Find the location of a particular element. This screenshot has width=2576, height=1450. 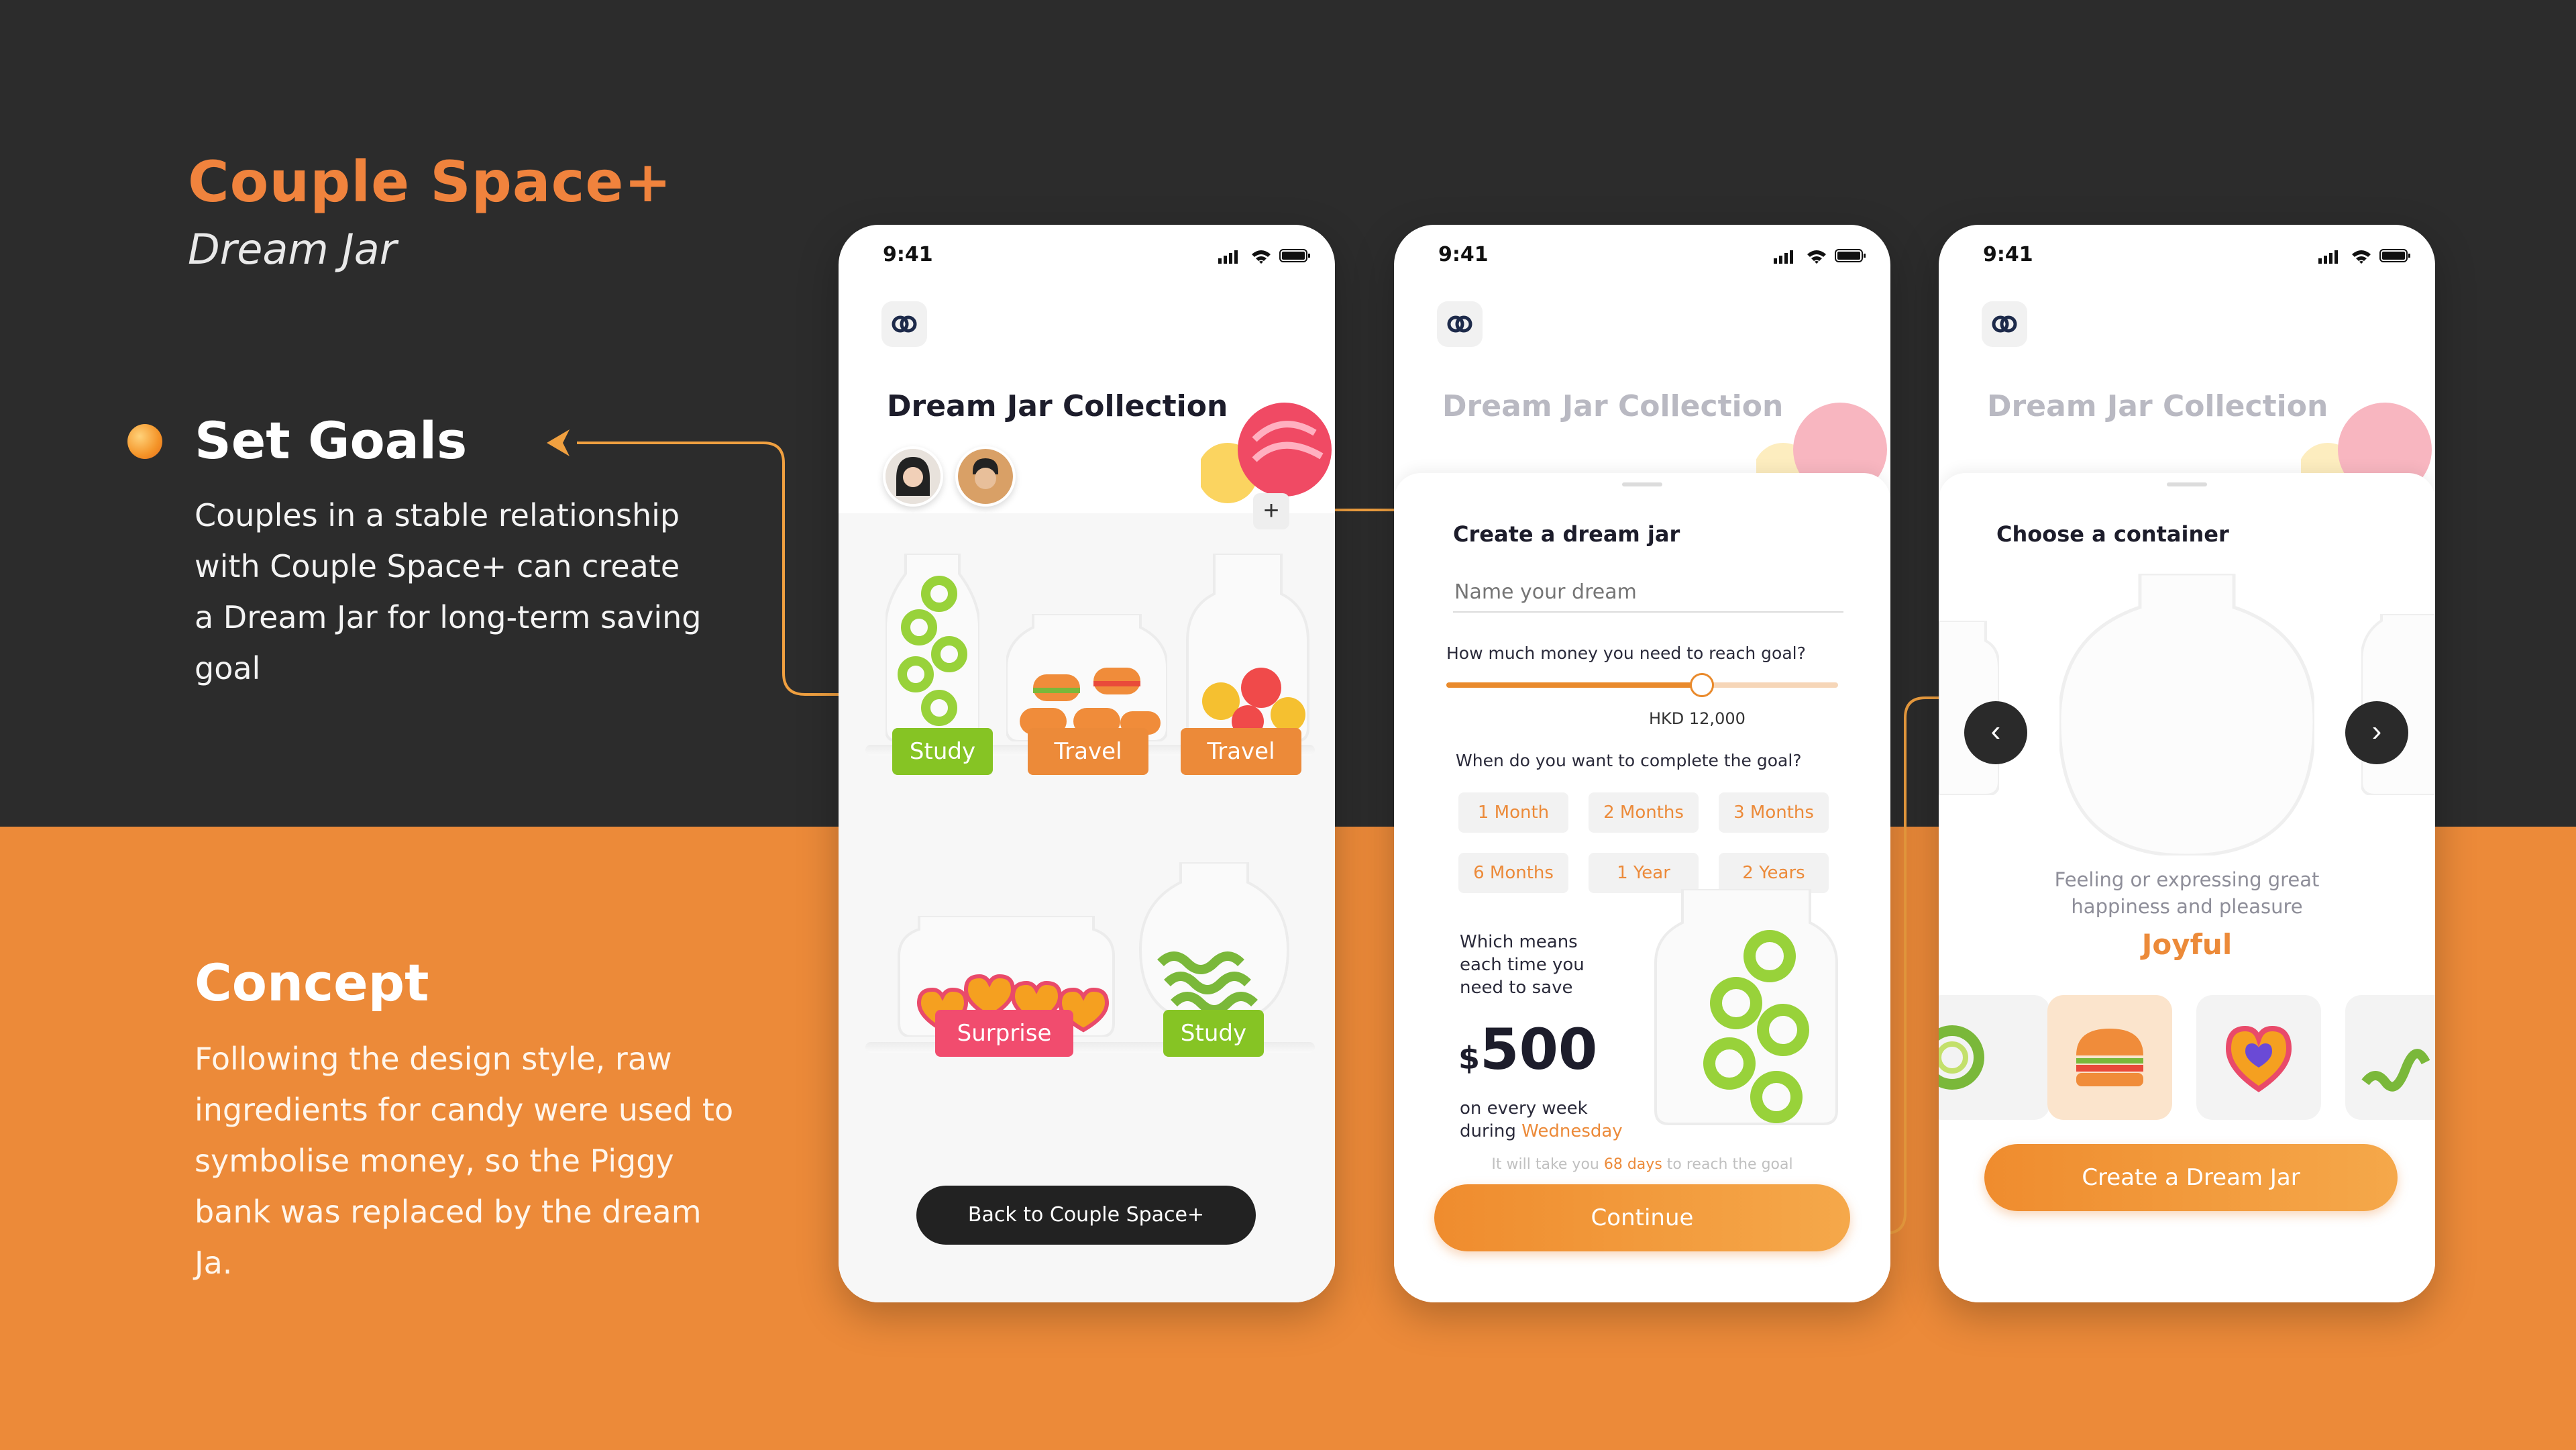

avatar-man-icon is located at coordinates (985, 476).